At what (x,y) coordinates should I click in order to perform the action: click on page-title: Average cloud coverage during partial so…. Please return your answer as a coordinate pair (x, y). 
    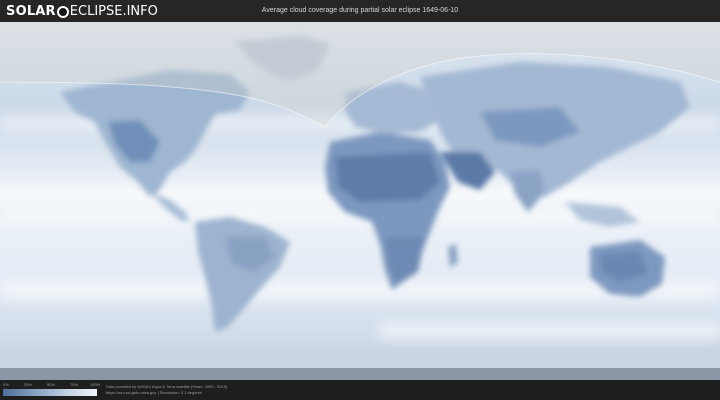
    Looking at the image, I should click on (360, 10).